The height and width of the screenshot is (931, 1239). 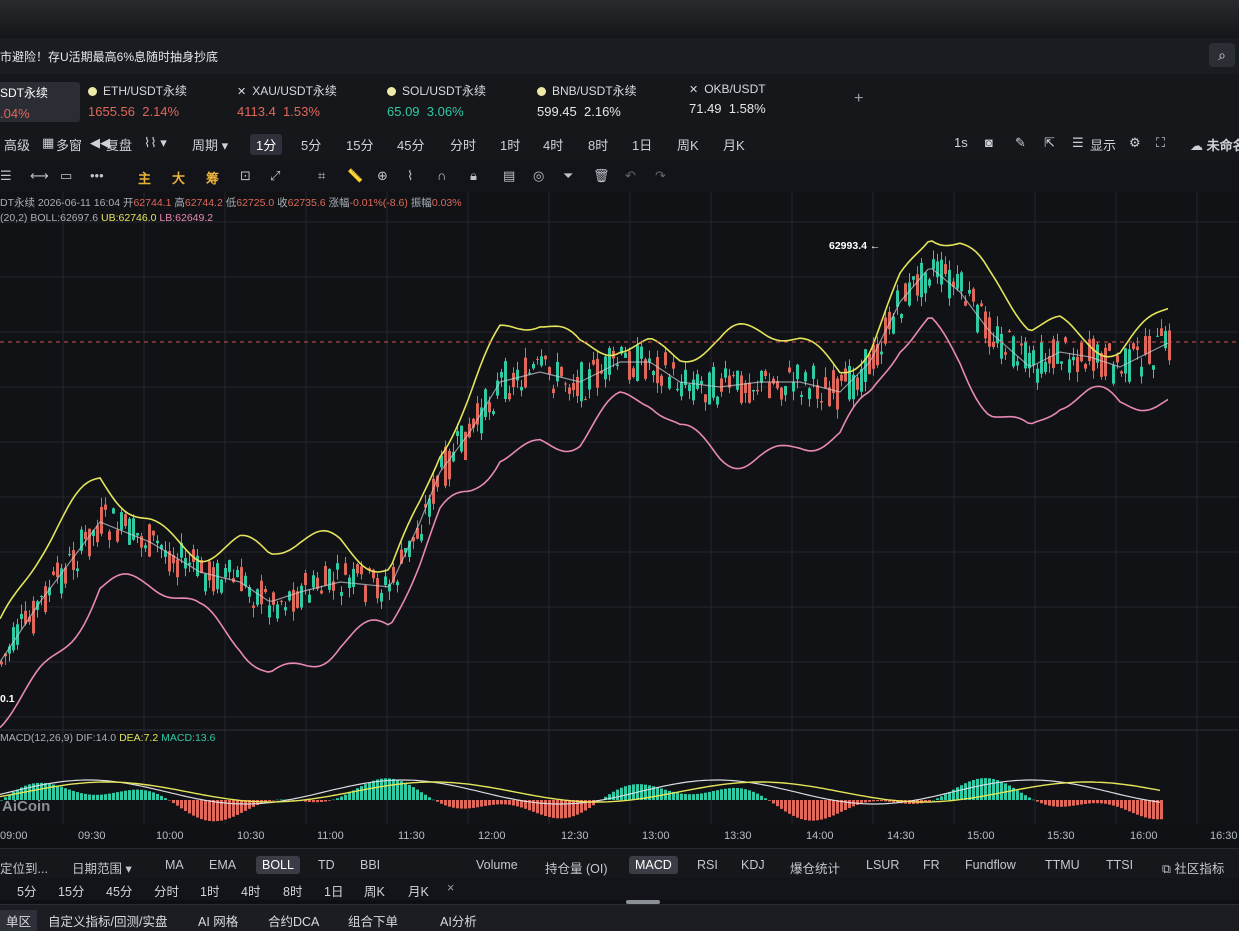 I want to click on period-5m: 5分, so click(x=311, y=144).